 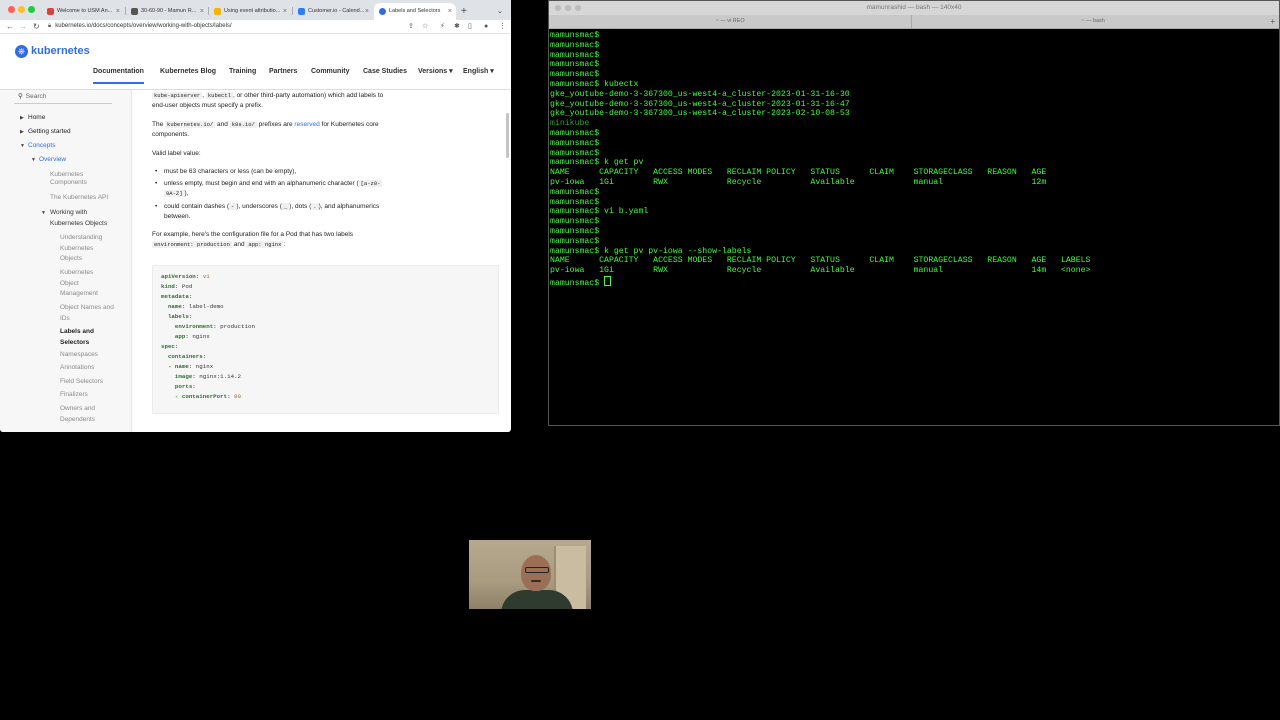 I want to click on browser-tab-1: Welcome to USM An... ×, so click(x=83, y=11).